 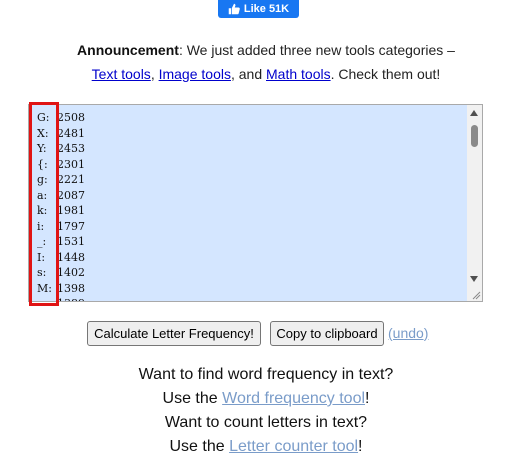 What do you see at coordinates (248, 74) in the screenshot?
I see `separator: , and` at bounding box center [248, 74].